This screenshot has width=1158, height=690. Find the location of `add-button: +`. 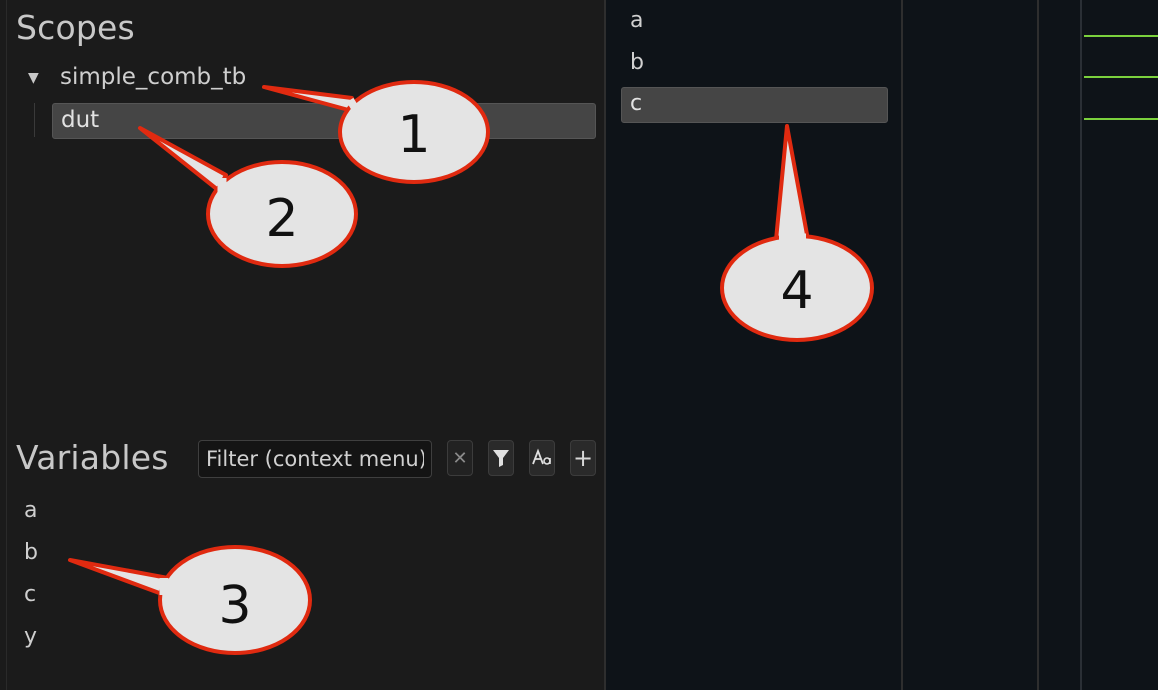

add-button: + is located at coordinates (583, 458).